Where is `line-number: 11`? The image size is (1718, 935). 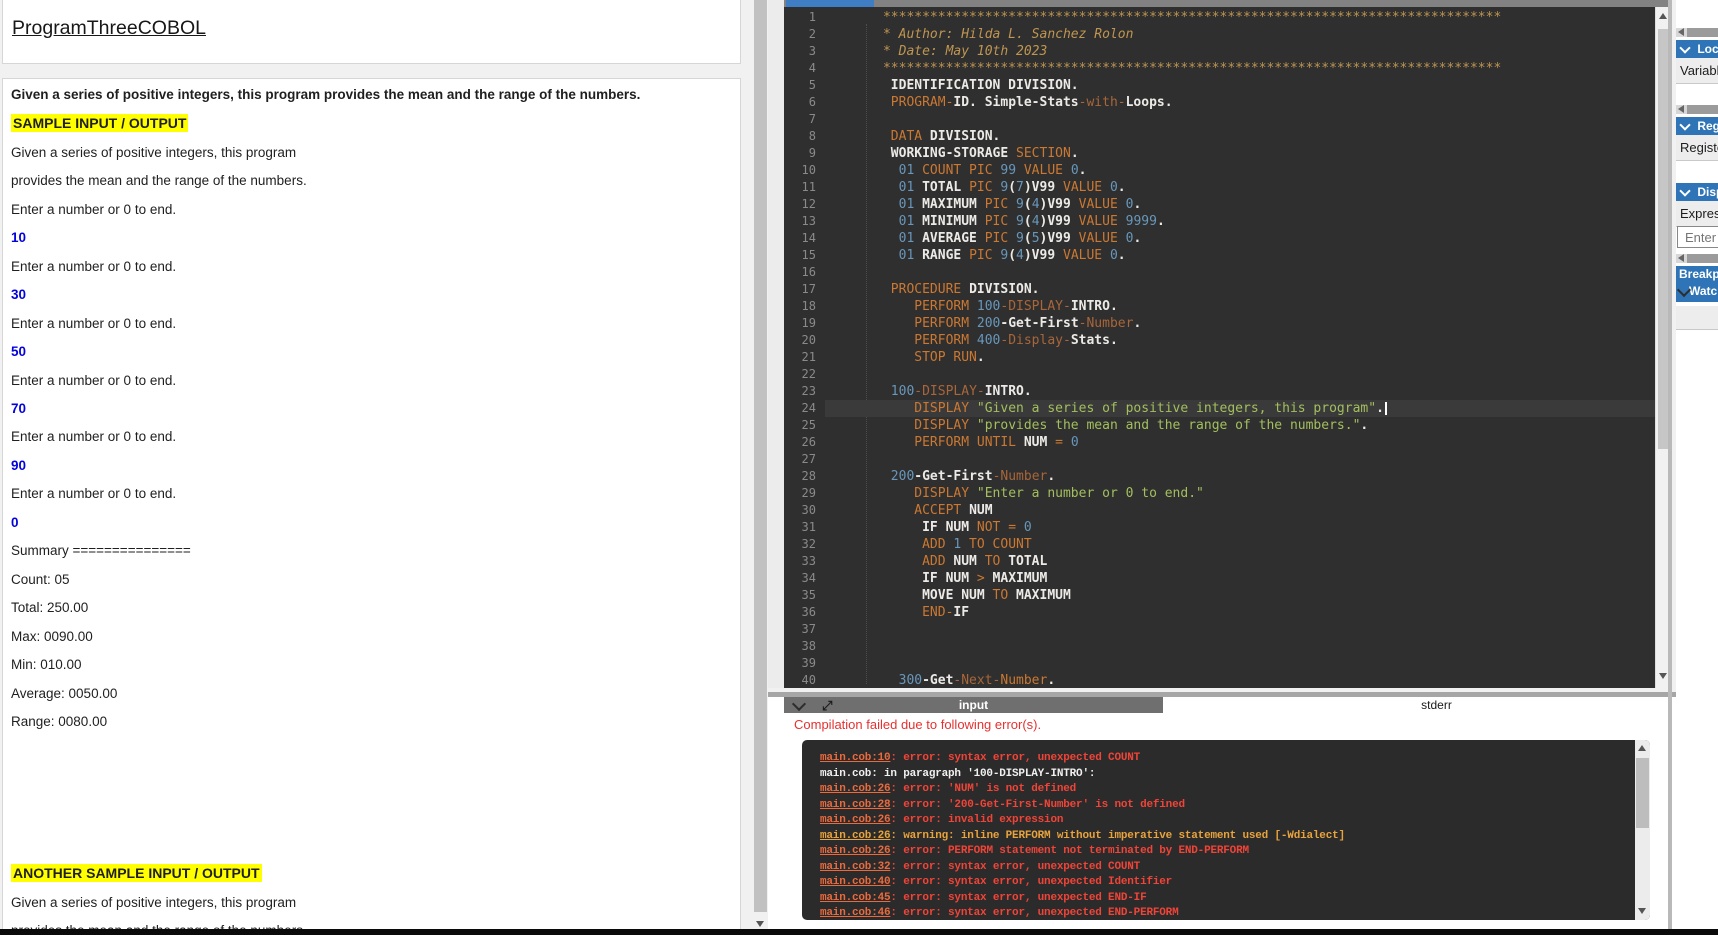 line-number: 11 is located at coordinates (808, 187).